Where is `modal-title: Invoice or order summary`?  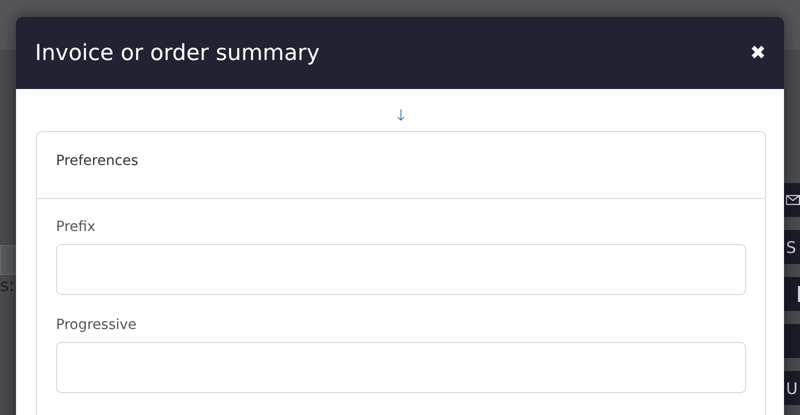 modal-title: Invoice or order summary is located at coordinates (177, 53).